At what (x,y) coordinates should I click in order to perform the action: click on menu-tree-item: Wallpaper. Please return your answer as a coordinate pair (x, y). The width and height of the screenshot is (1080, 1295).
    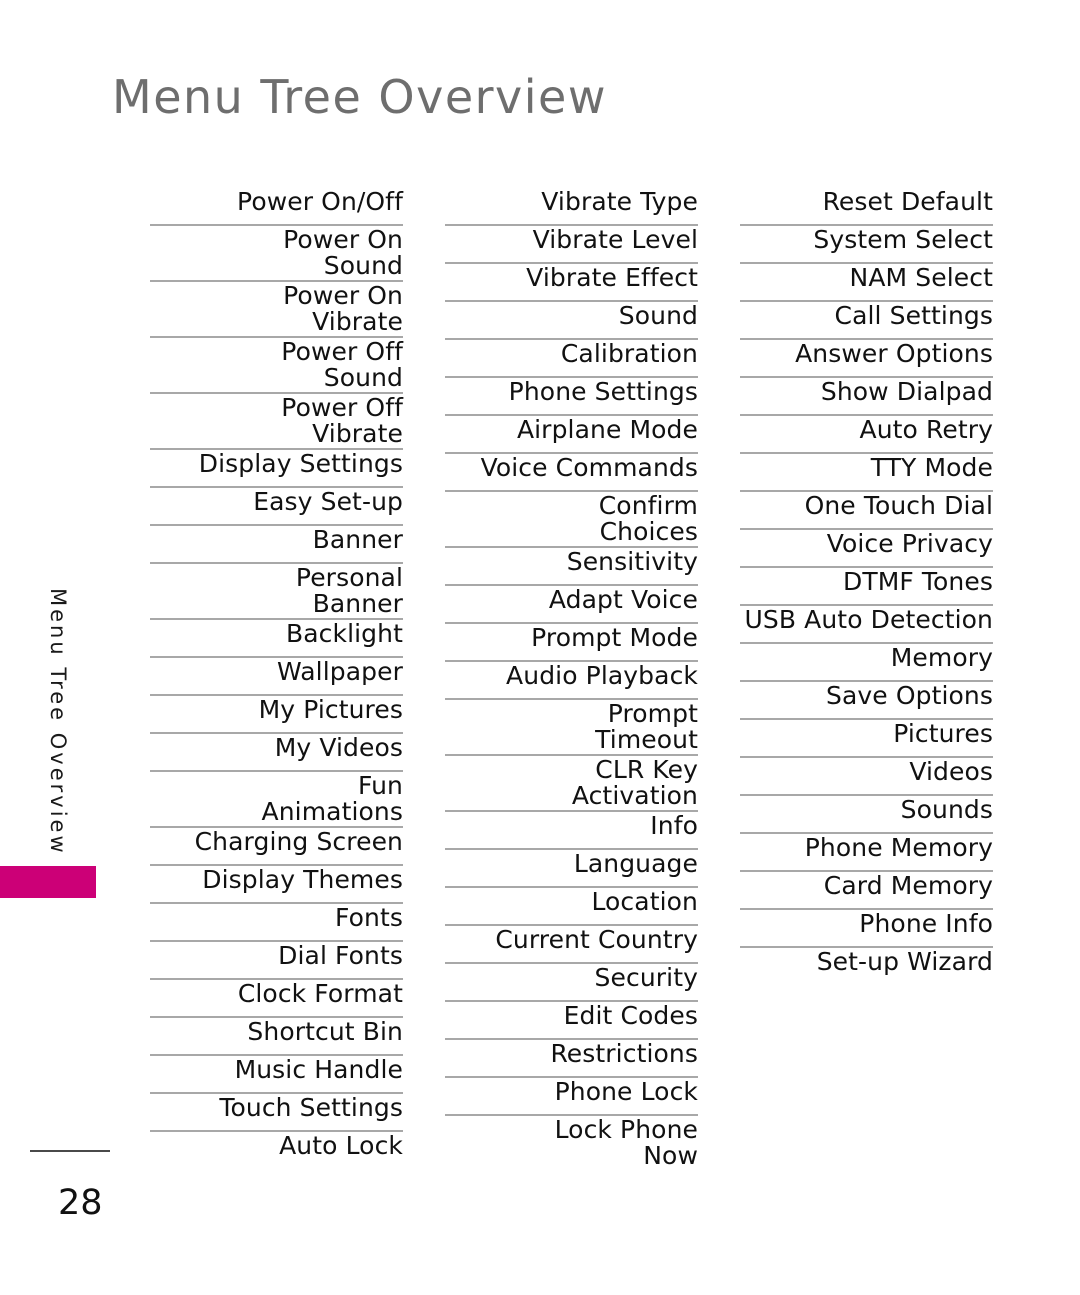
    Looking at the image, I should click on (276, 677).